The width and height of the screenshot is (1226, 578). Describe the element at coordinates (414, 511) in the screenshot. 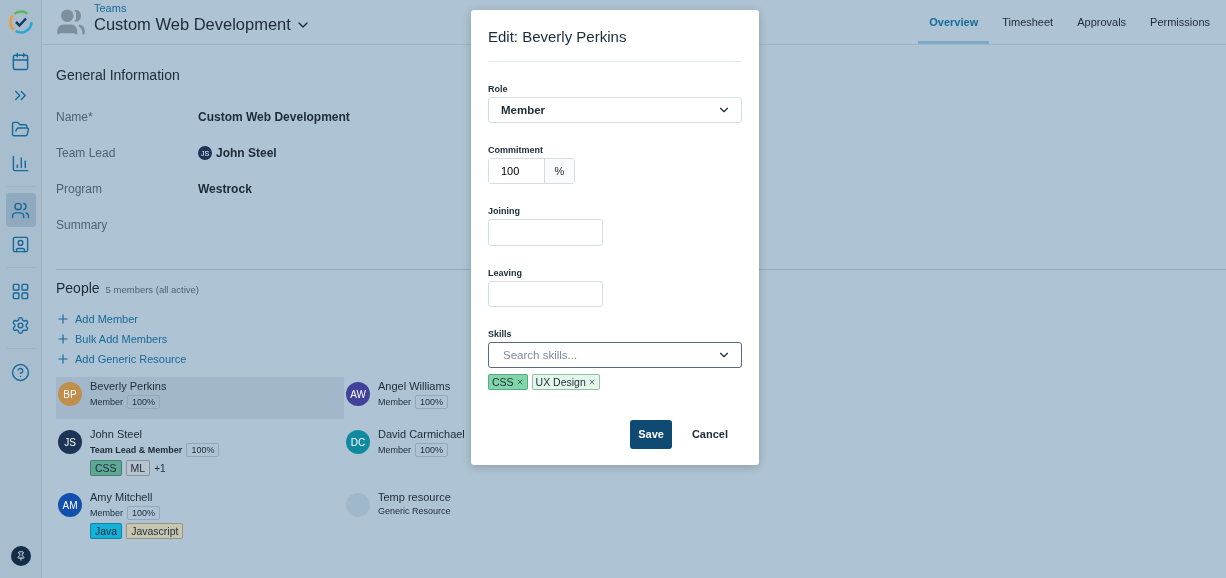

I see `member-role: Generic Resource` at that location.